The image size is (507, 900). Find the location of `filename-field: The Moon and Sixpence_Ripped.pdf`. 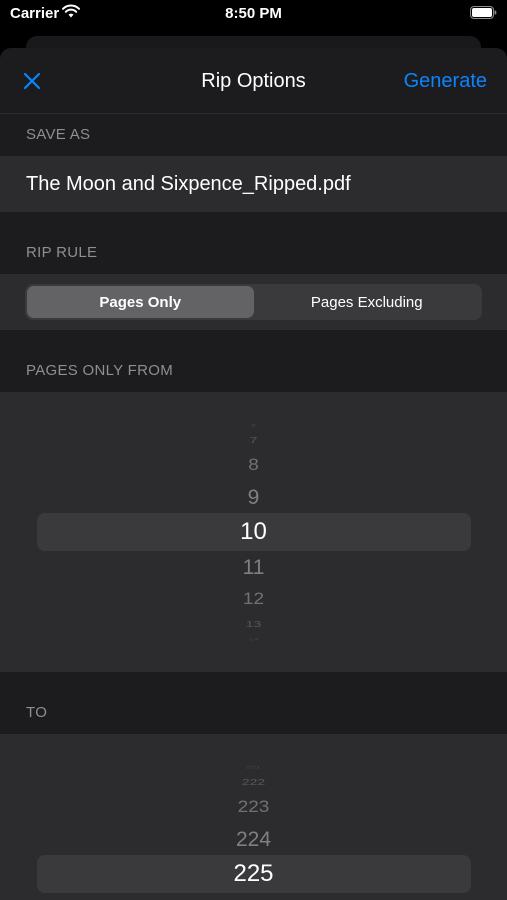

filename-field: The Moon and Sixpence_Ripped.pdf is located at coordinates (253, 184).